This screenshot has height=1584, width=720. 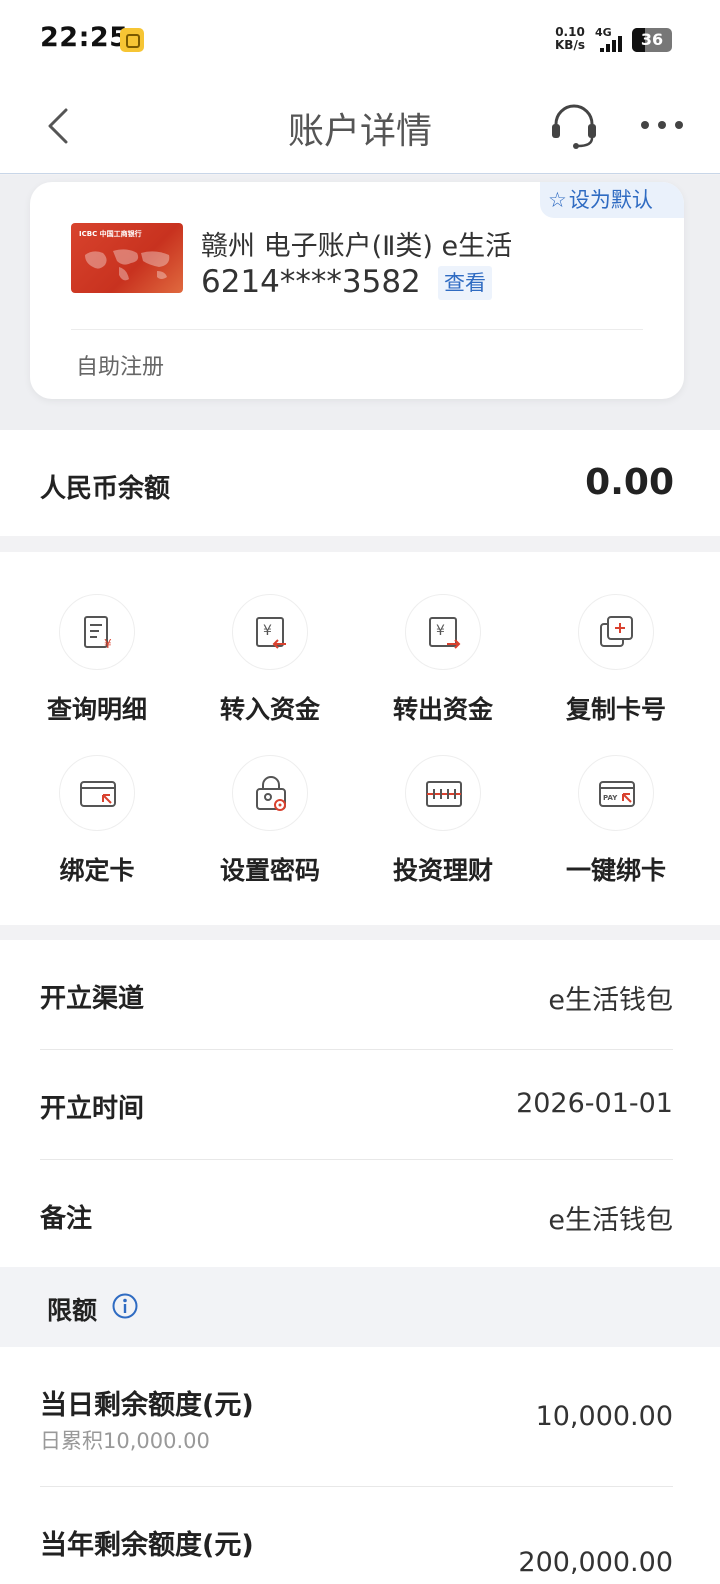 What do you see at coordinates (360, 40) in the screenshot?
I see `status-bar: 22:25 0.10 KB/s 4G 36` at bounding box center [360, 40].